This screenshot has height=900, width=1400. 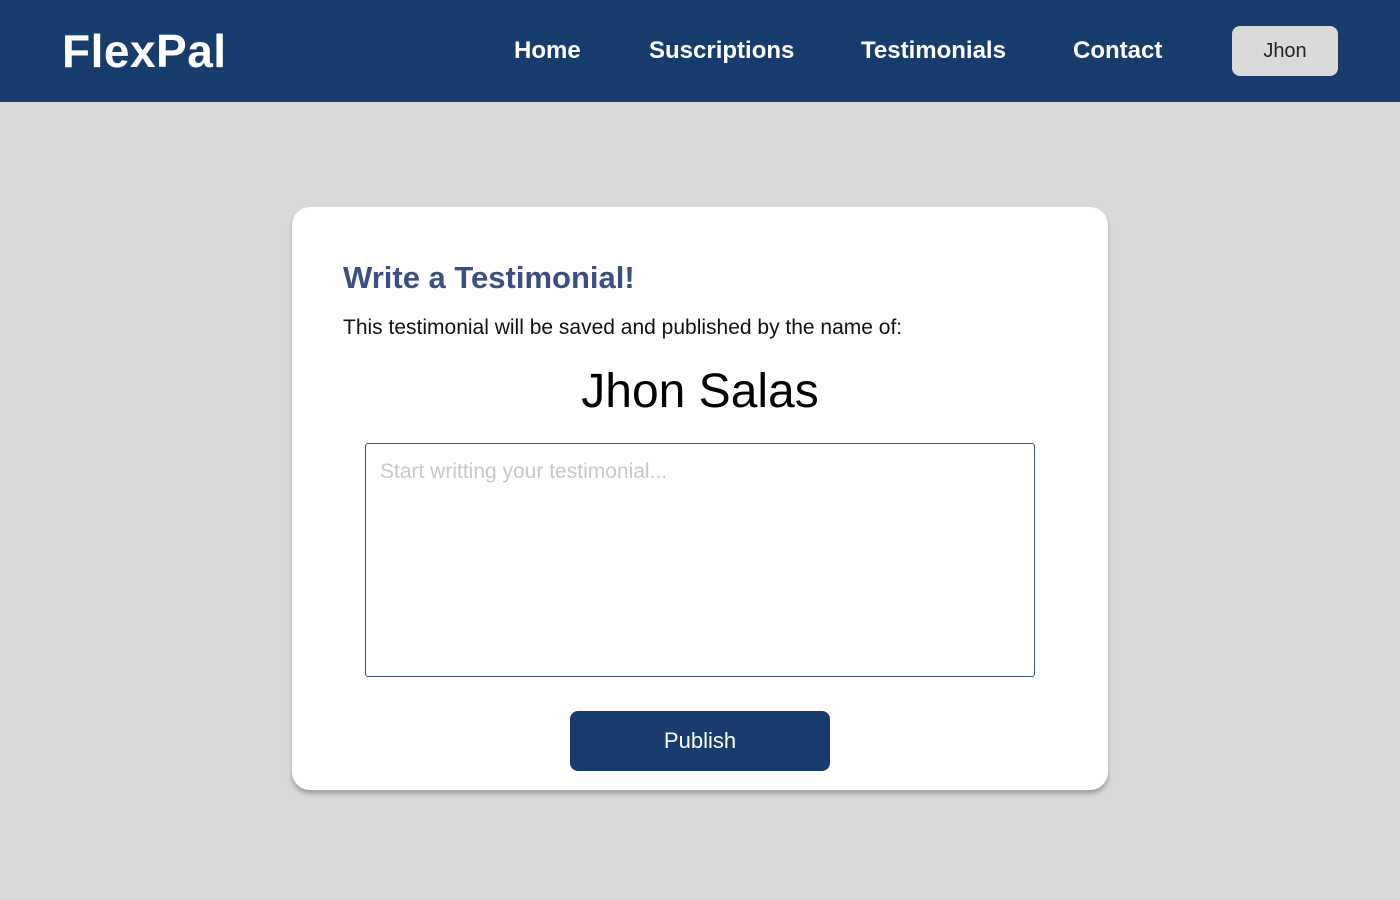 What do you see at coordinates (1117, 51) in the screenshot?
I see `nav-link-contact: Contact` at bounding box center [1117, 51].